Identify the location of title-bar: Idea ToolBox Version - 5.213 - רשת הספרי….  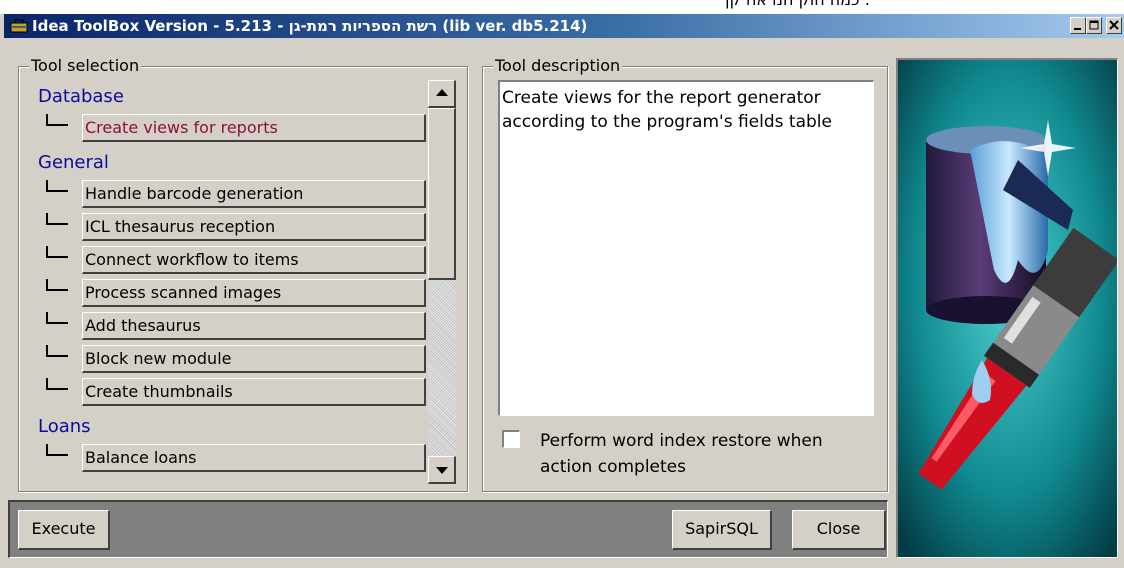
(564, 26).